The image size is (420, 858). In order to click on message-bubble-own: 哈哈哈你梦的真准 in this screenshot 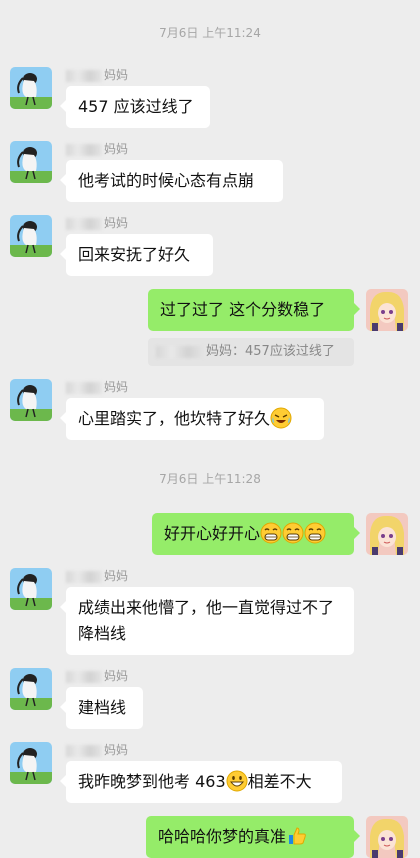, I will do `click(253, 837)`.